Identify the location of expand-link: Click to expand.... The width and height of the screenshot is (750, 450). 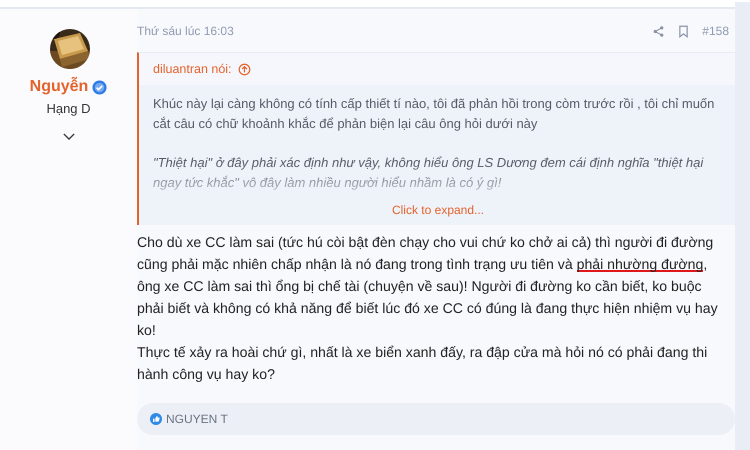
(438, 210).